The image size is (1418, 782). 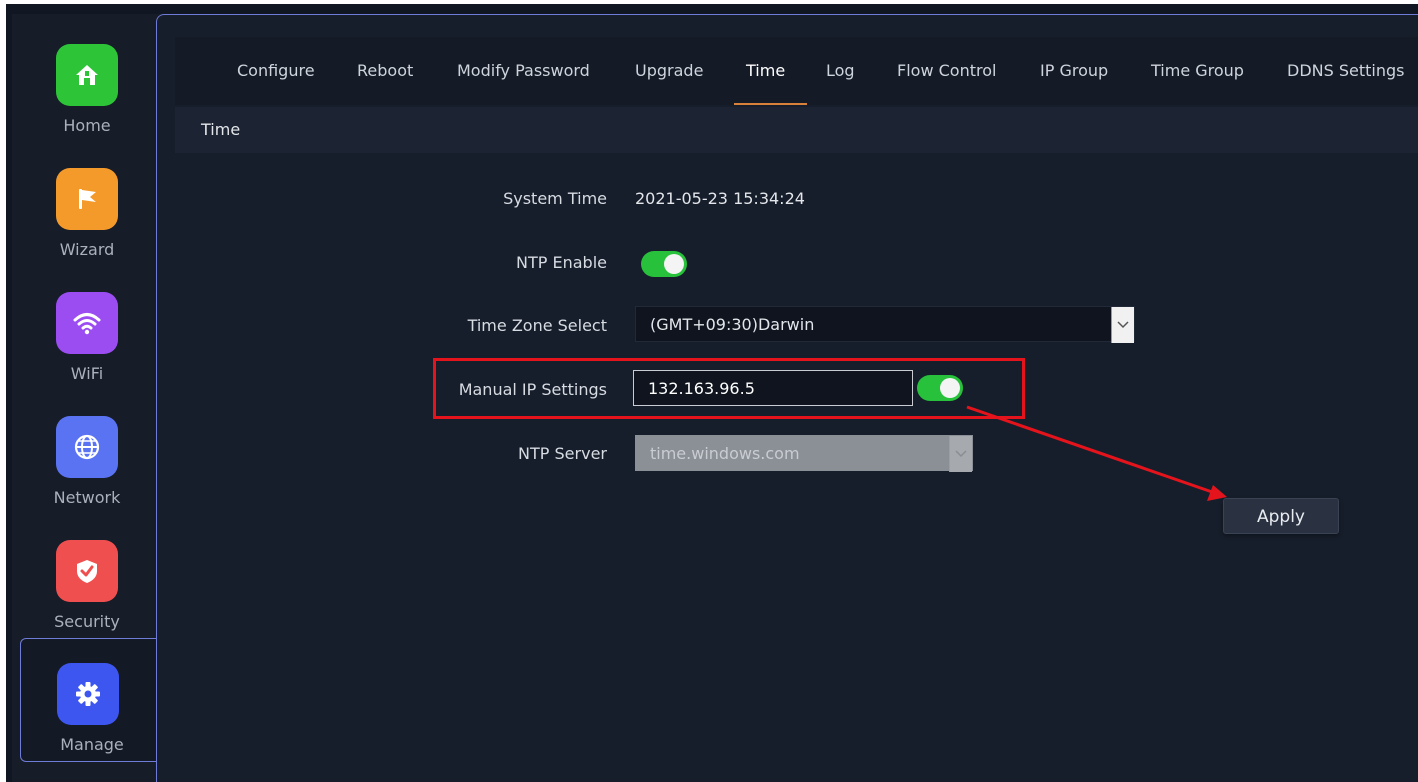 I want to click on section-title: Time, so click(x=221, y=129).